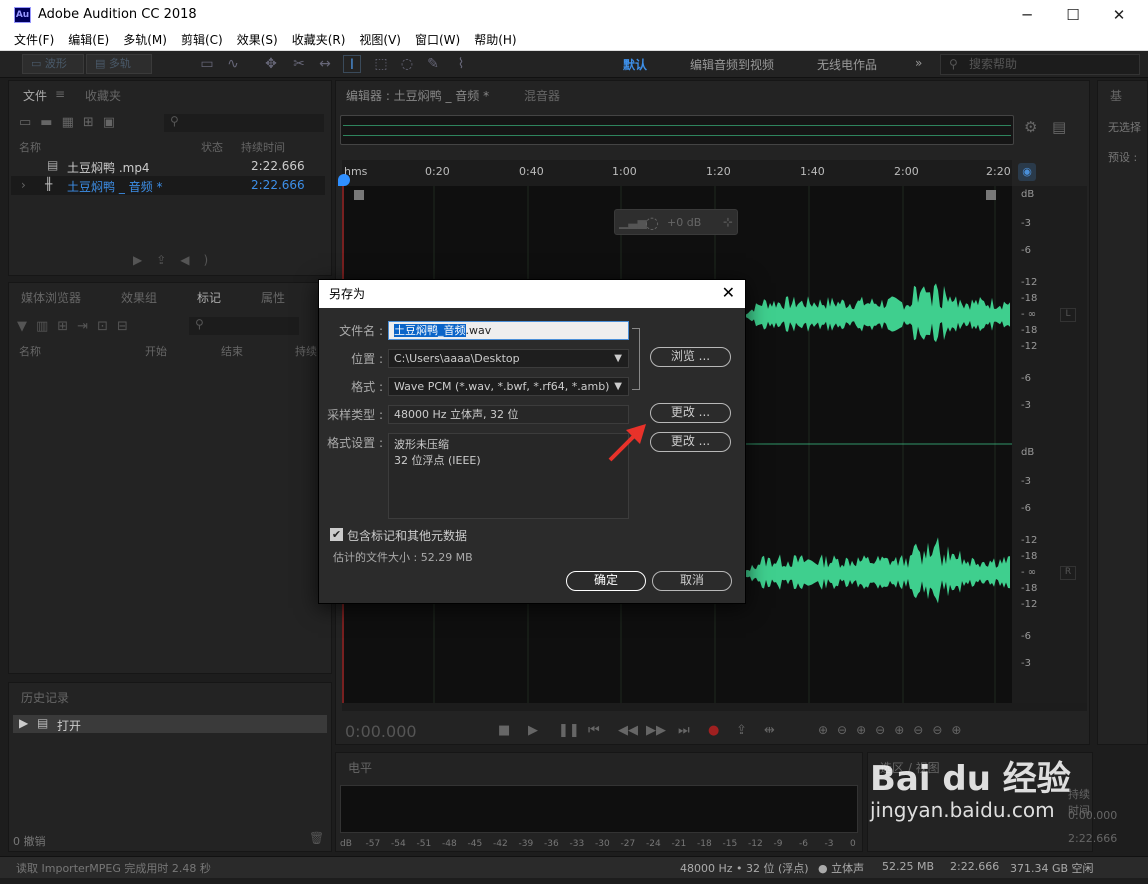 This screenshot has height=884, width=1148. What do you see at coordinates (1027, 15) in the screenshot?
I see `minimize-button: ─` at bounding box center [1027, 15].